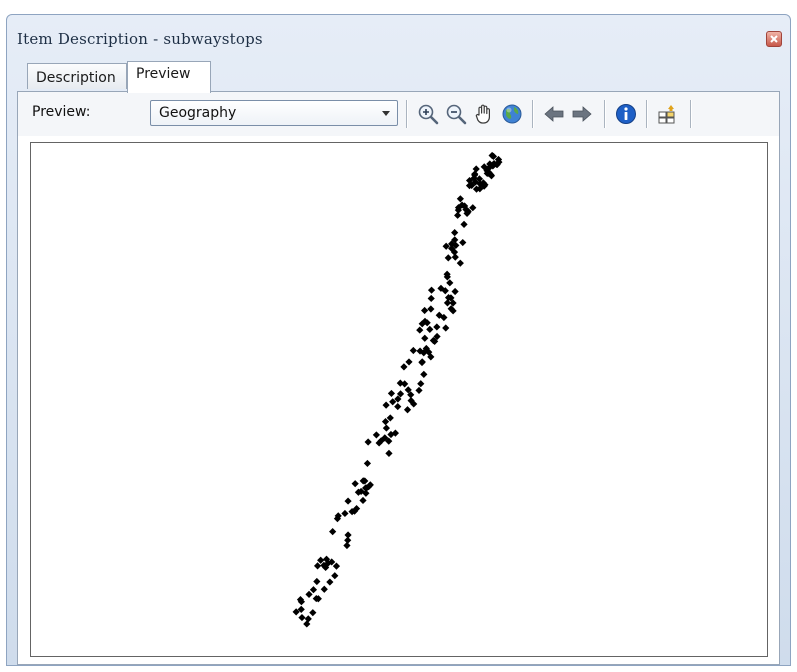 This screenshot has width=797, height=672. What do you see at coordinates (274, 113) in the screenshot?
I see `preview-mode-select: Geography` at bounding box center [274, 113].